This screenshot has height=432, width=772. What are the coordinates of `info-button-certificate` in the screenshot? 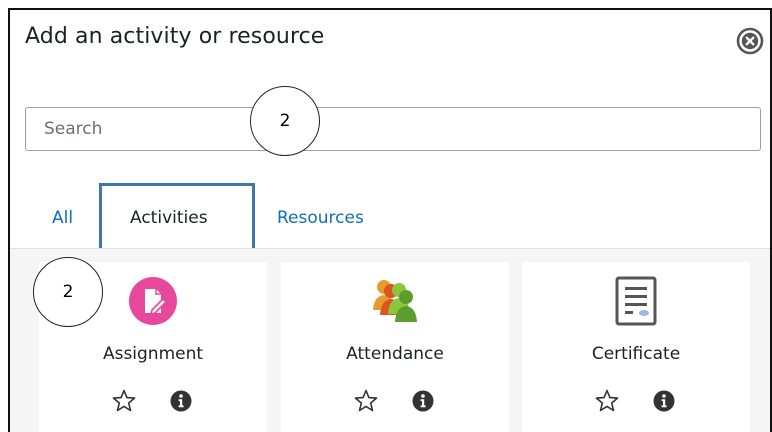 It's located at (664, 401).